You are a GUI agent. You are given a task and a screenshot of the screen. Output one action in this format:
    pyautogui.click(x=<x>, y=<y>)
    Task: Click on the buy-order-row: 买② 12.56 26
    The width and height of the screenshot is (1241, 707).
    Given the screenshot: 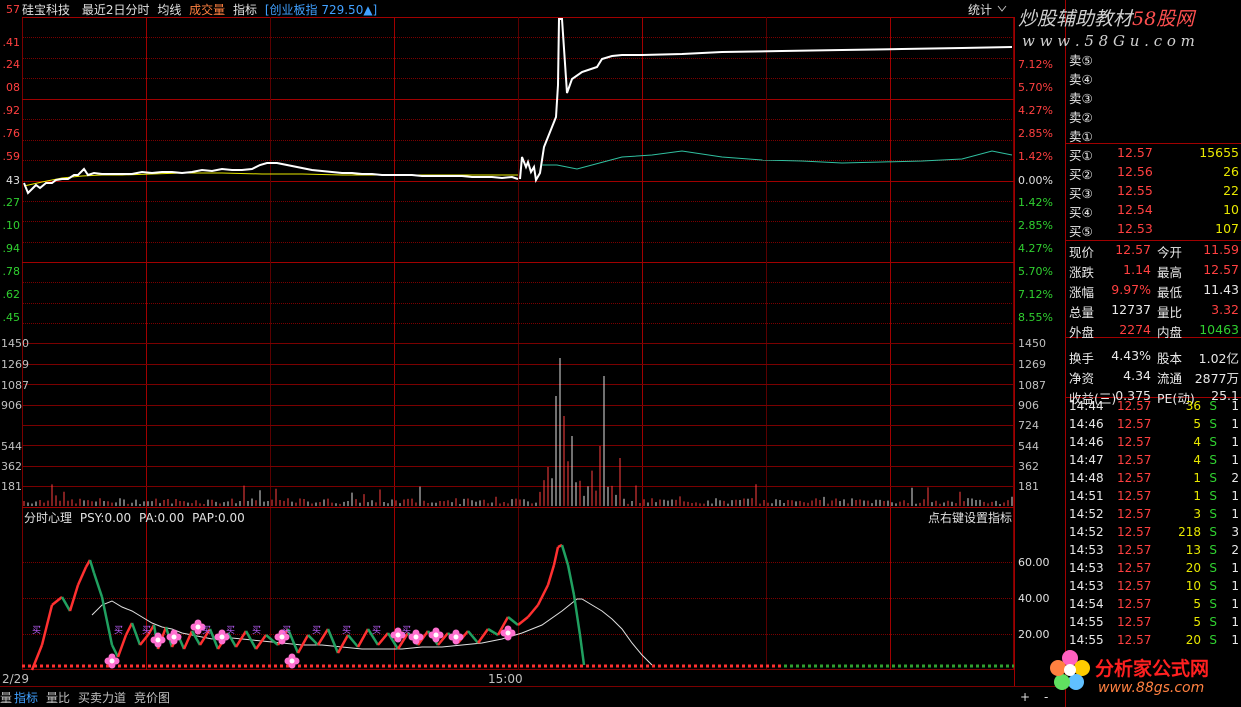 What is the action you would take?
    pyautogui.click(x=1154, y=173)
    